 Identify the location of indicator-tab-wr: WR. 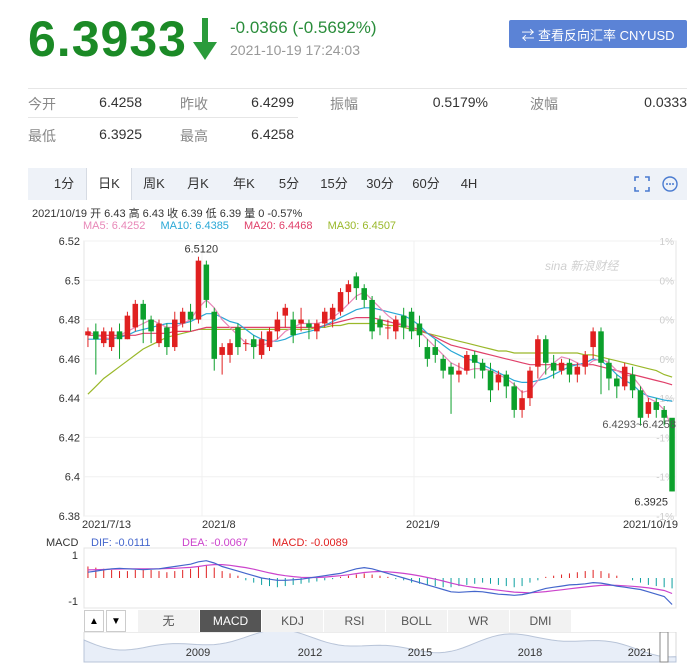
(479, 621).